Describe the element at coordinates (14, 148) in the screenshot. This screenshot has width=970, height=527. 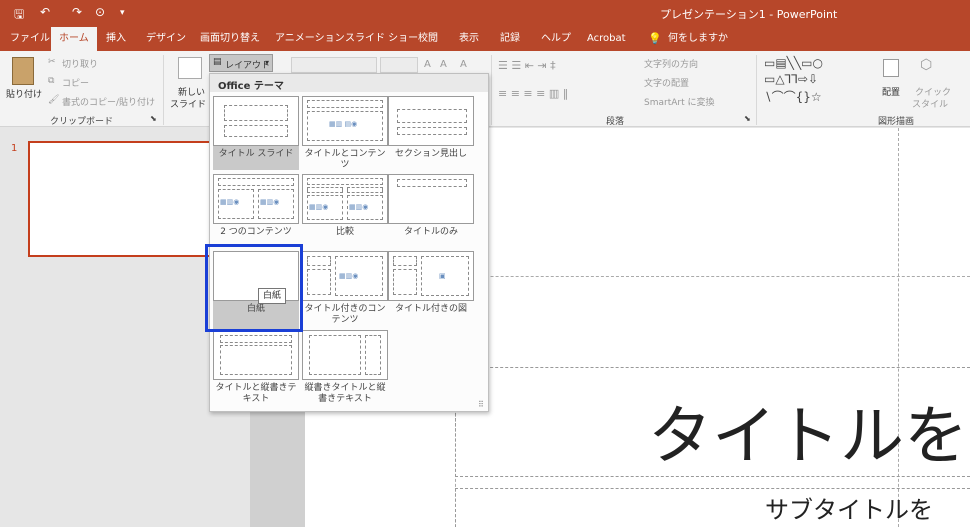
I see `slide-number: 1` at that location.